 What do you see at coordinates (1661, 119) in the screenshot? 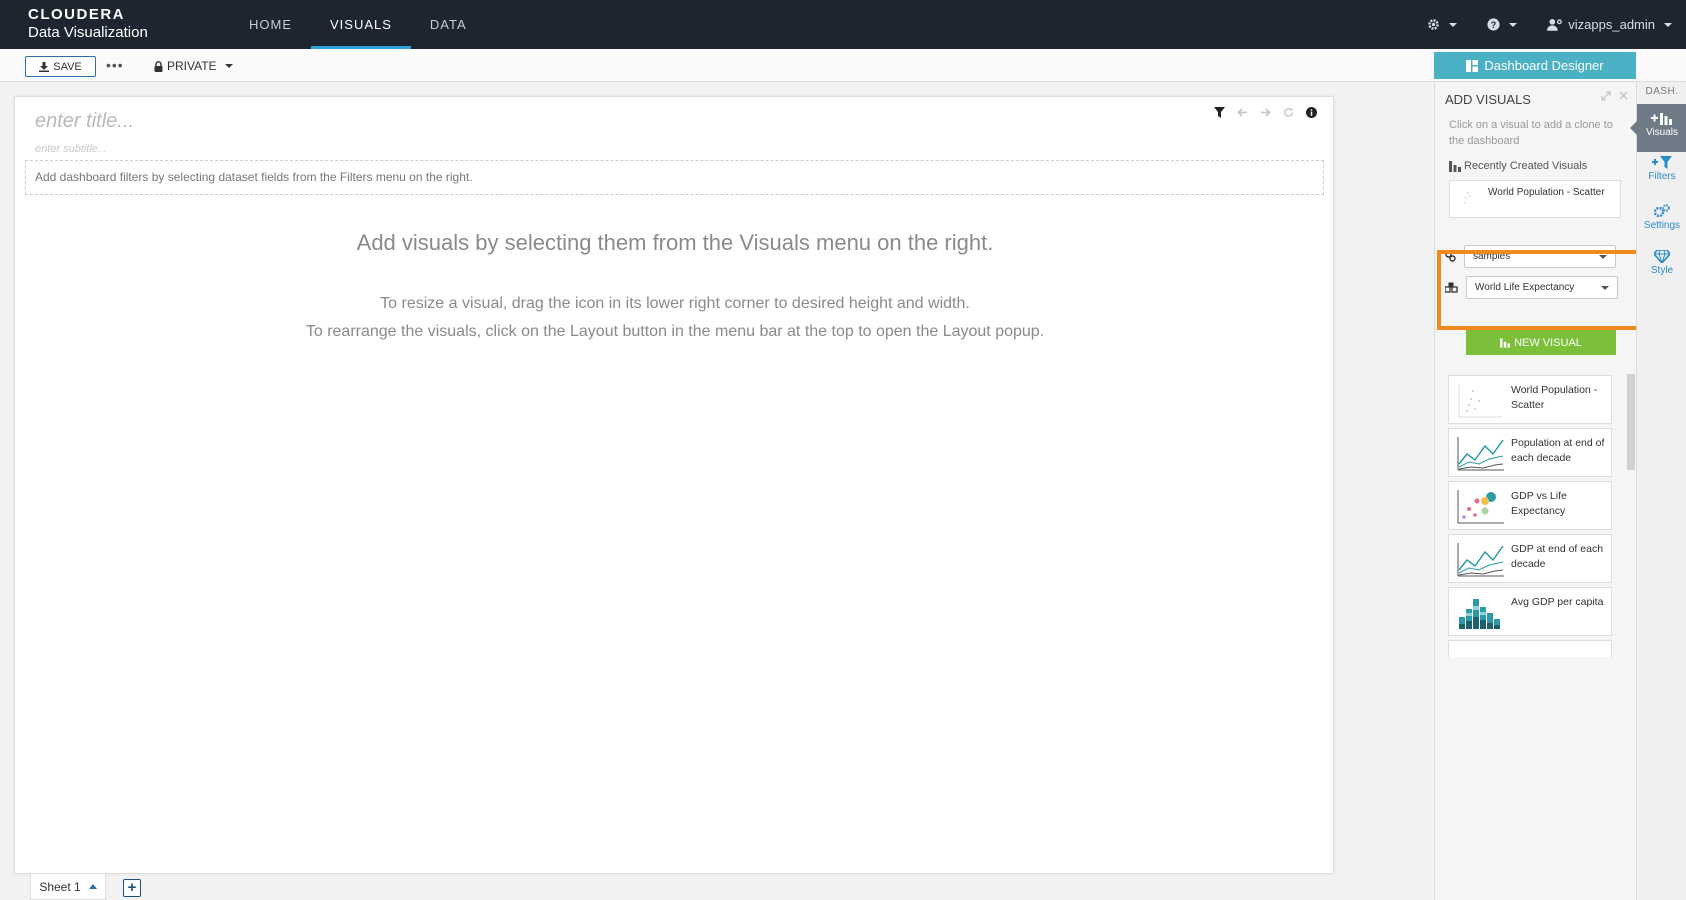
I see `add-visual-icon` at bounding box center [1661, 119].